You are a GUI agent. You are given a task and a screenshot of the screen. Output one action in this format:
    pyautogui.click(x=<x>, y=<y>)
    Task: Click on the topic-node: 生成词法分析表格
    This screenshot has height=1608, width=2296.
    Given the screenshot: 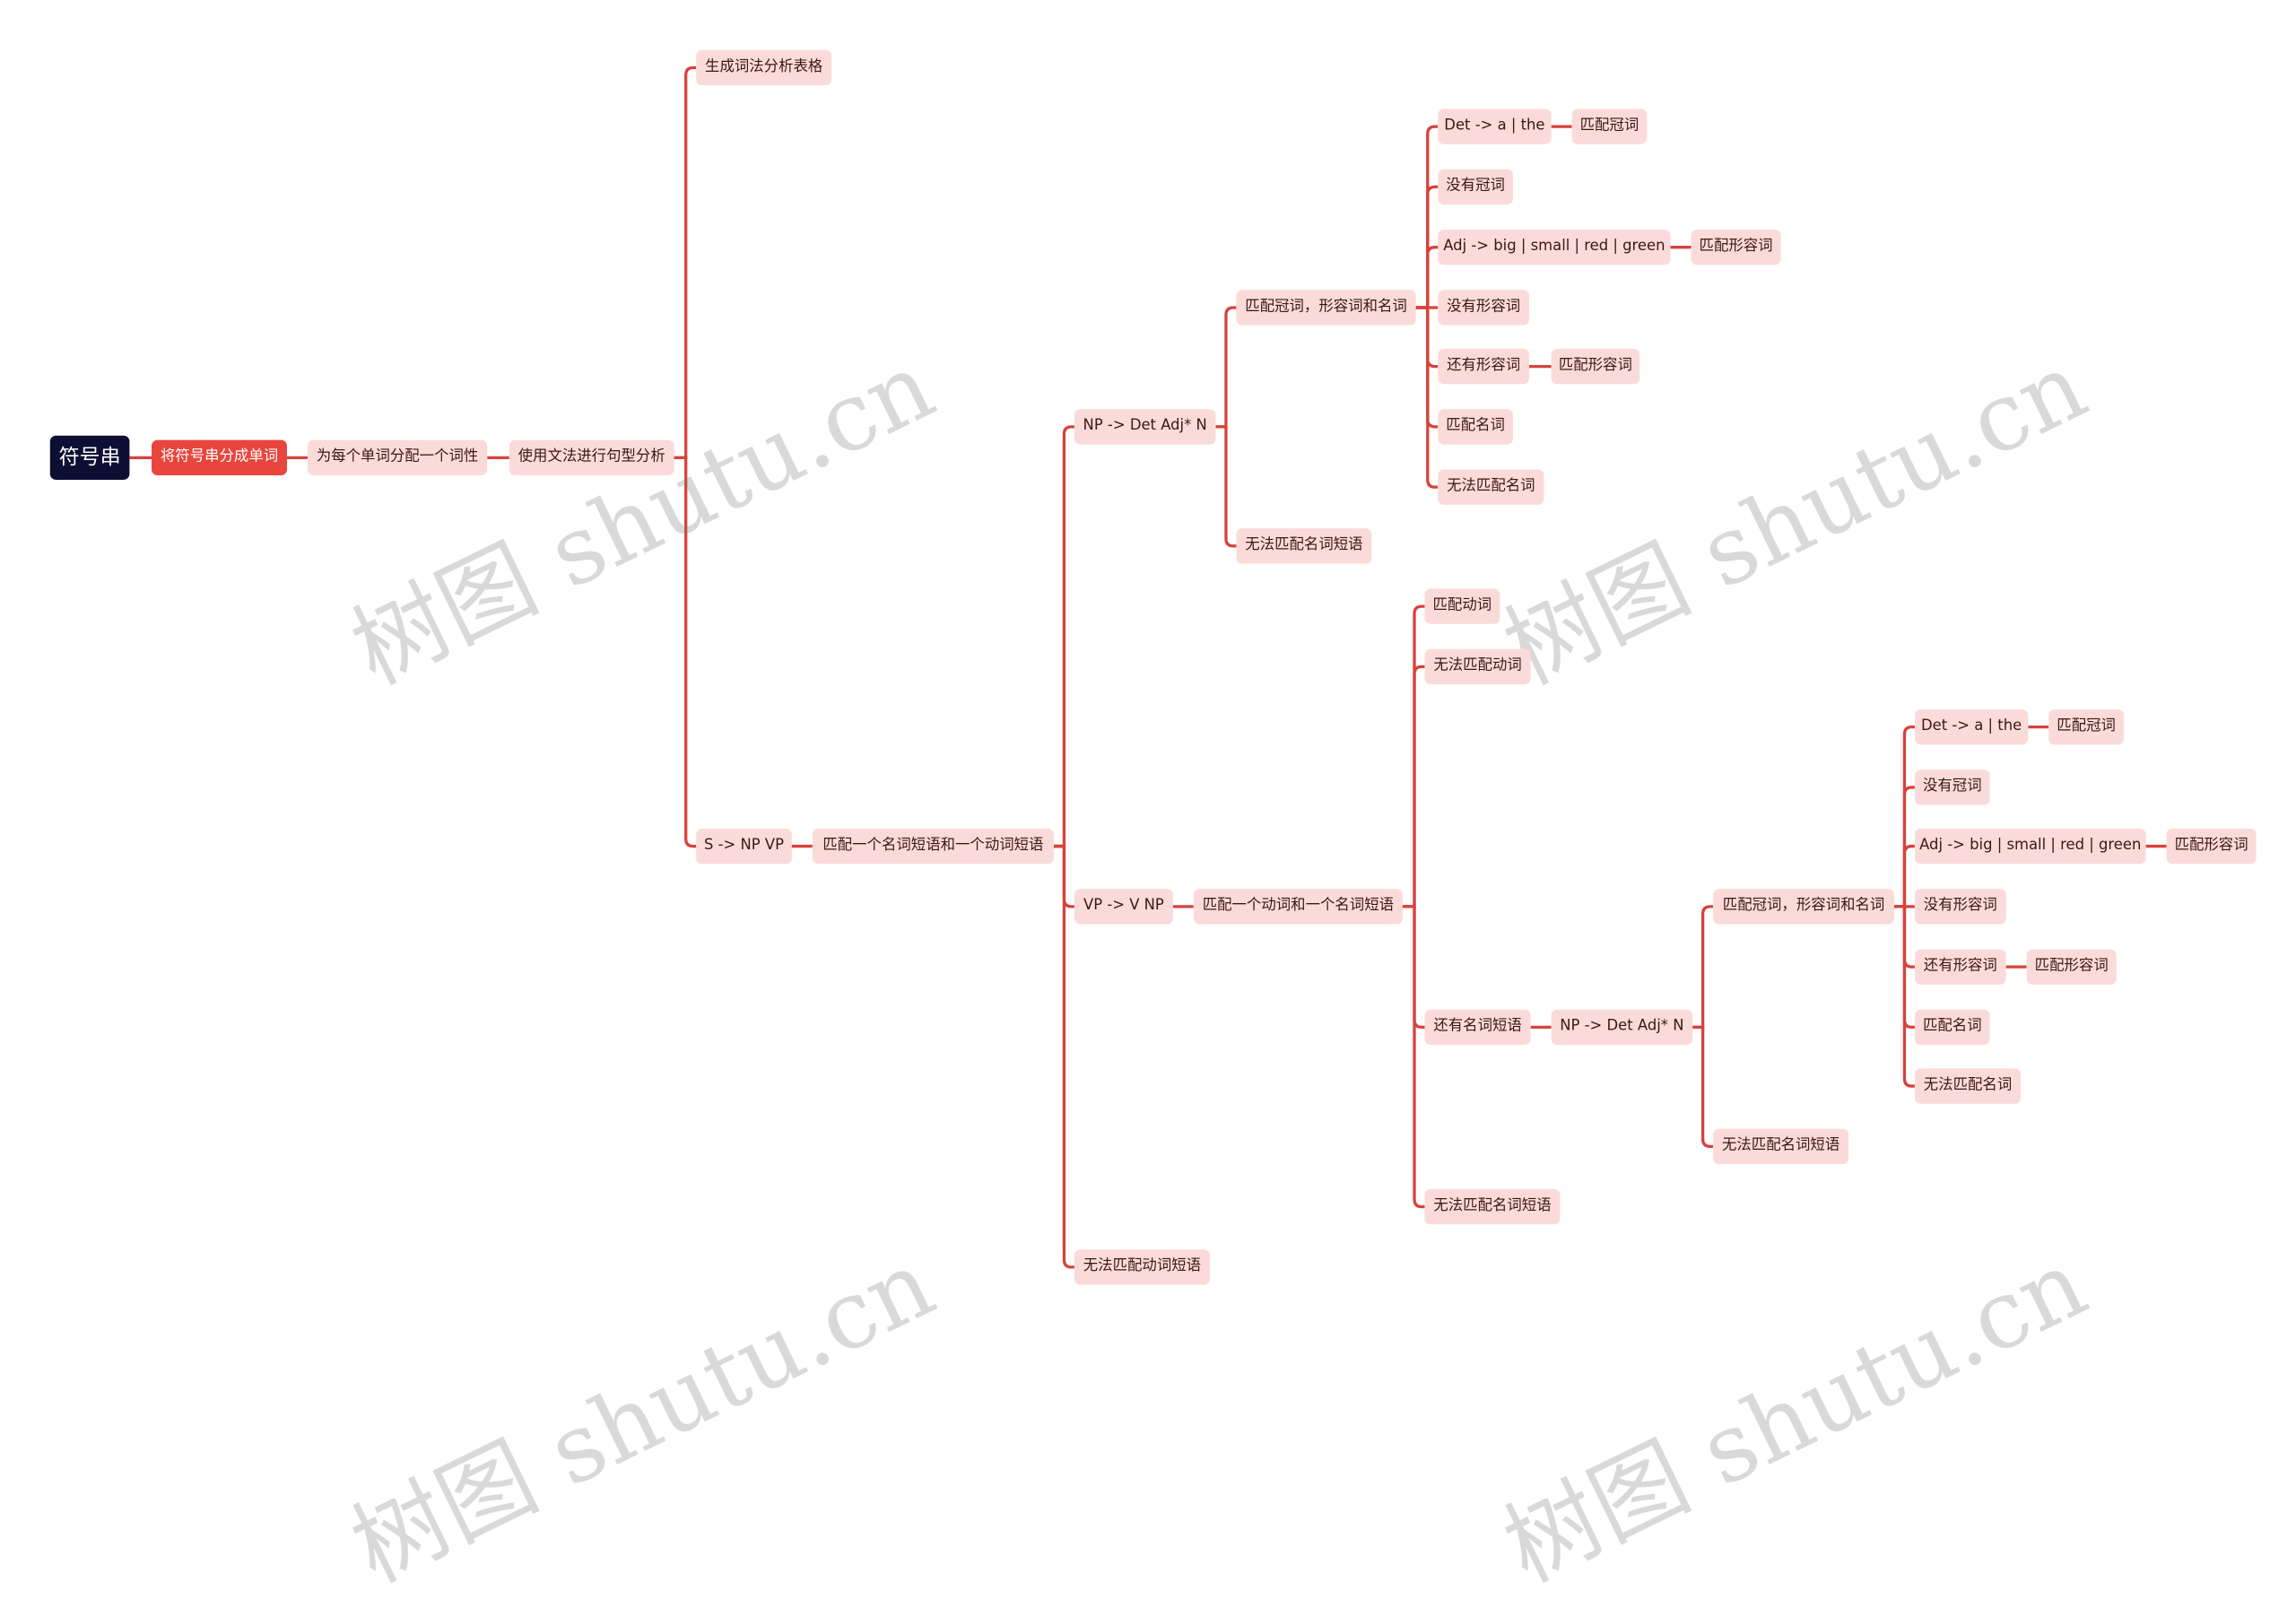 What is the action you would take?
    pyautogui.click(x=764, y=67)
    